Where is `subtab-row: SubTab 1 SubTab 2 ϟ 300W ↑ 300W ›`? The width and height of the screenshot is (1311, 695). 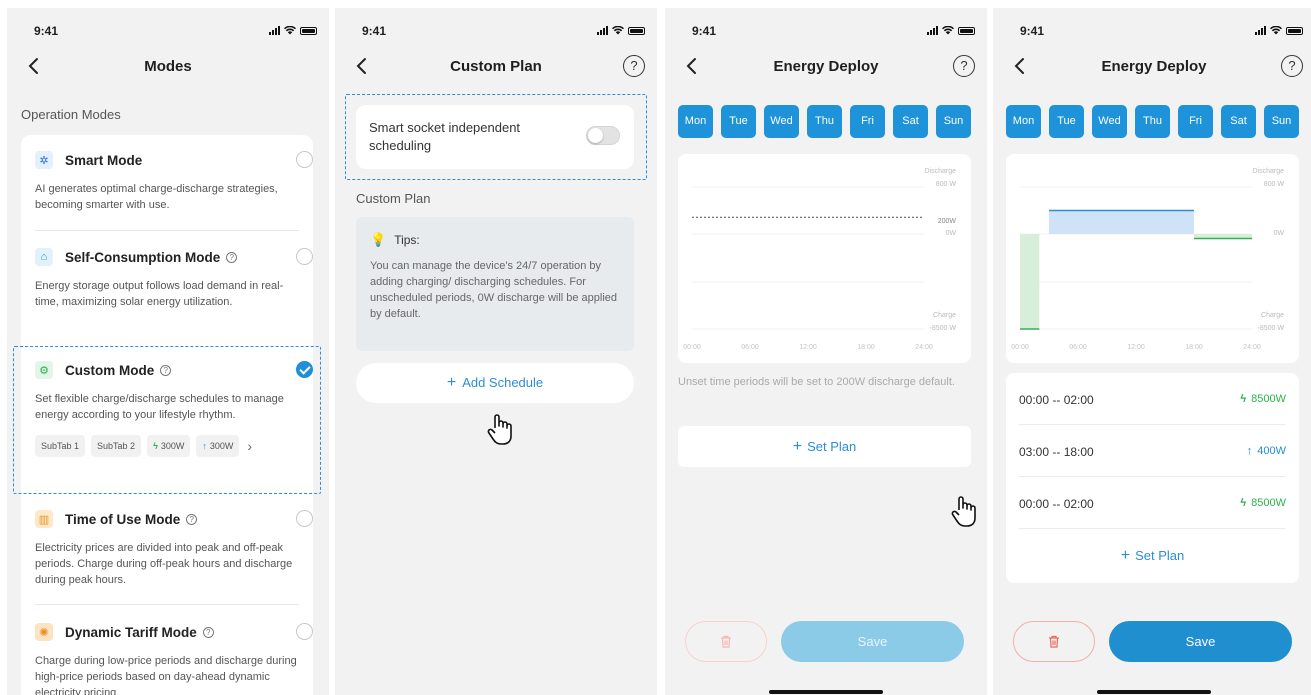 subtab-row: SubTab 1 SubTab 2 ϟ 300W ↑ 300W › is located at coordinates (174, 446).